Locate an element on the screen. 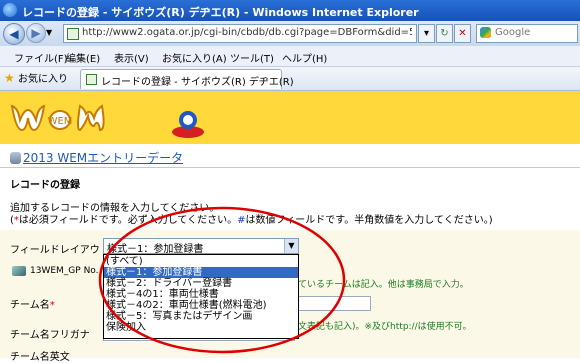 This screenshot has height=363, width=580. dropdown-option: 様式－4の2：車両仕様書(燃料電池) is located at coordinates (201, 305).